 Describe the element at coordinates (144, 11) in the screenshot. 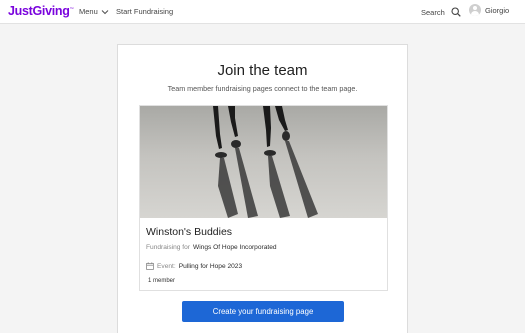

I see `start-fundraising-link: Start Fundraising` at that location.